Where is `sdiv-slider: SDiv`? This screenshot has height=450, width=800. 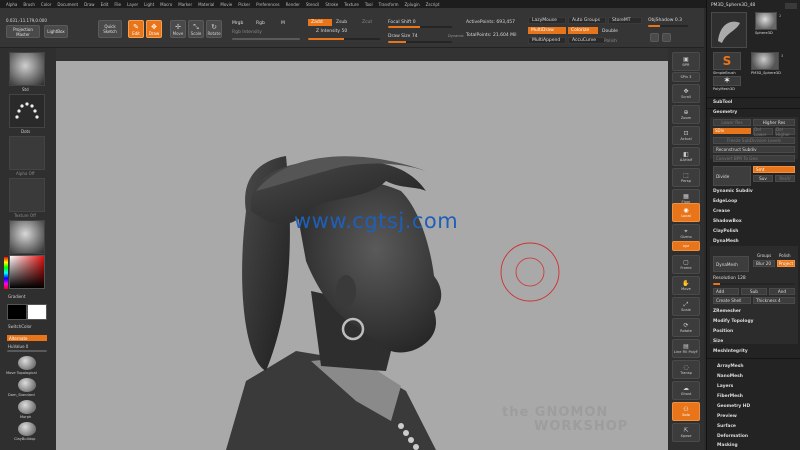 sdiv-slider: SDiv is located at coordinates (732, 131).